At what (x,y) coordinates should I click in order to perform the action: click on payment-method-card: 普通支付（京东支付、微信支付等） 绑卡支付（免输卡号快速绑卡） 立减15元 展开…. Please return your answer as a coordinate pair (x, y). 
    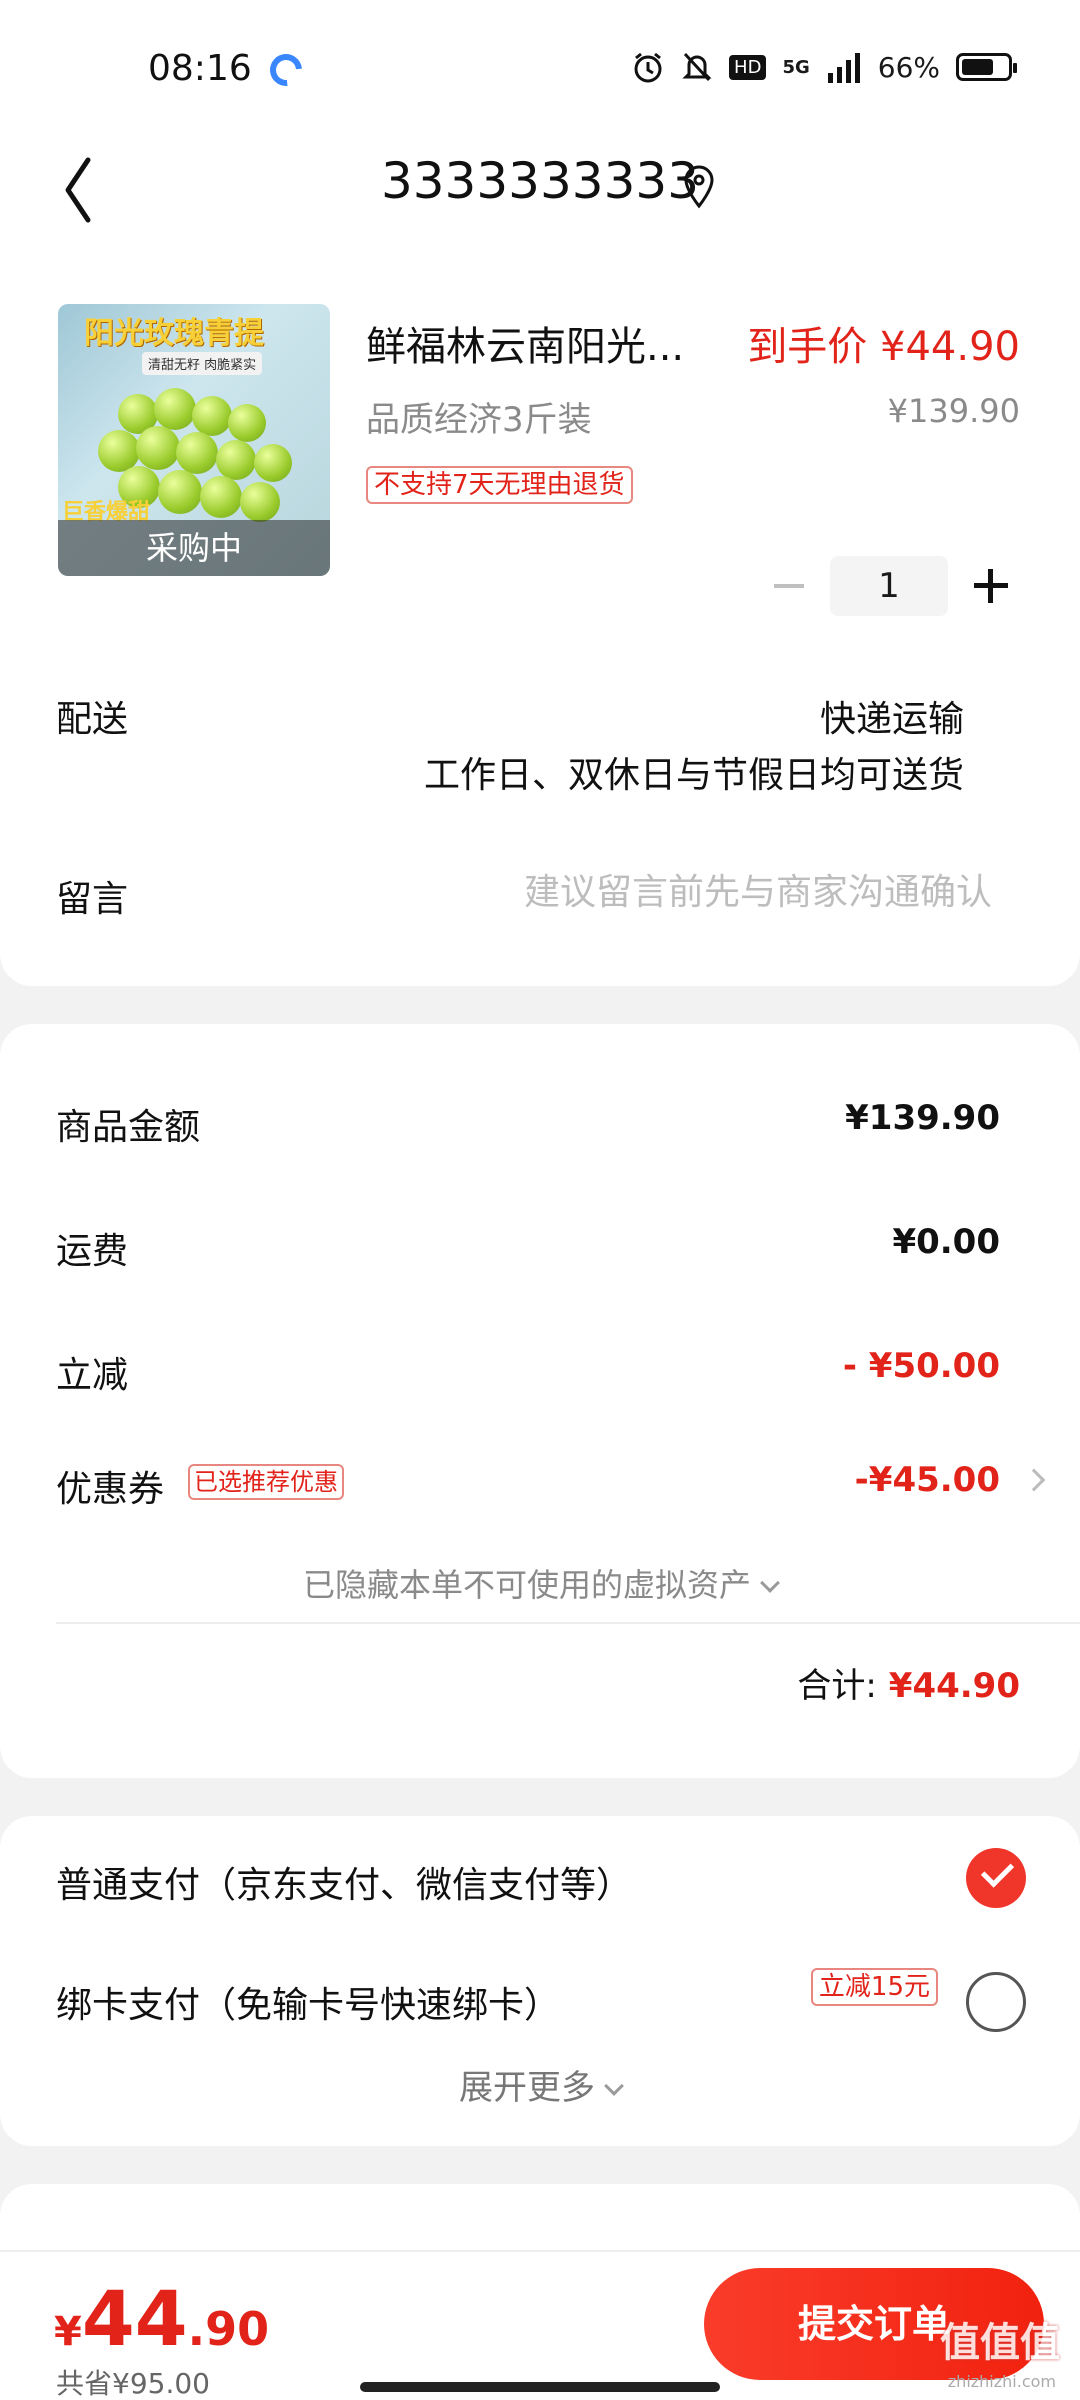
    Looking at the image, I should click on (540, 1981).